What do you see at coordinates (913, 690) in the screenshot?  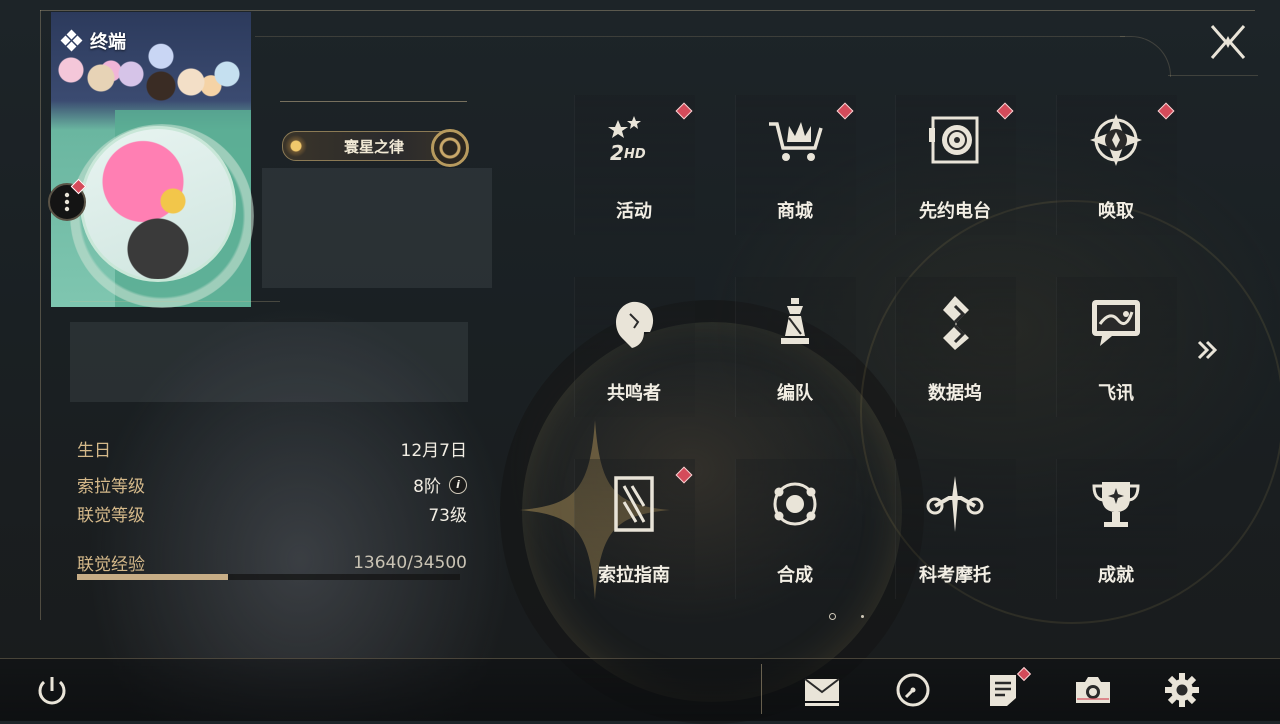 I see `clock-icon` at bounding box center [913, 690].